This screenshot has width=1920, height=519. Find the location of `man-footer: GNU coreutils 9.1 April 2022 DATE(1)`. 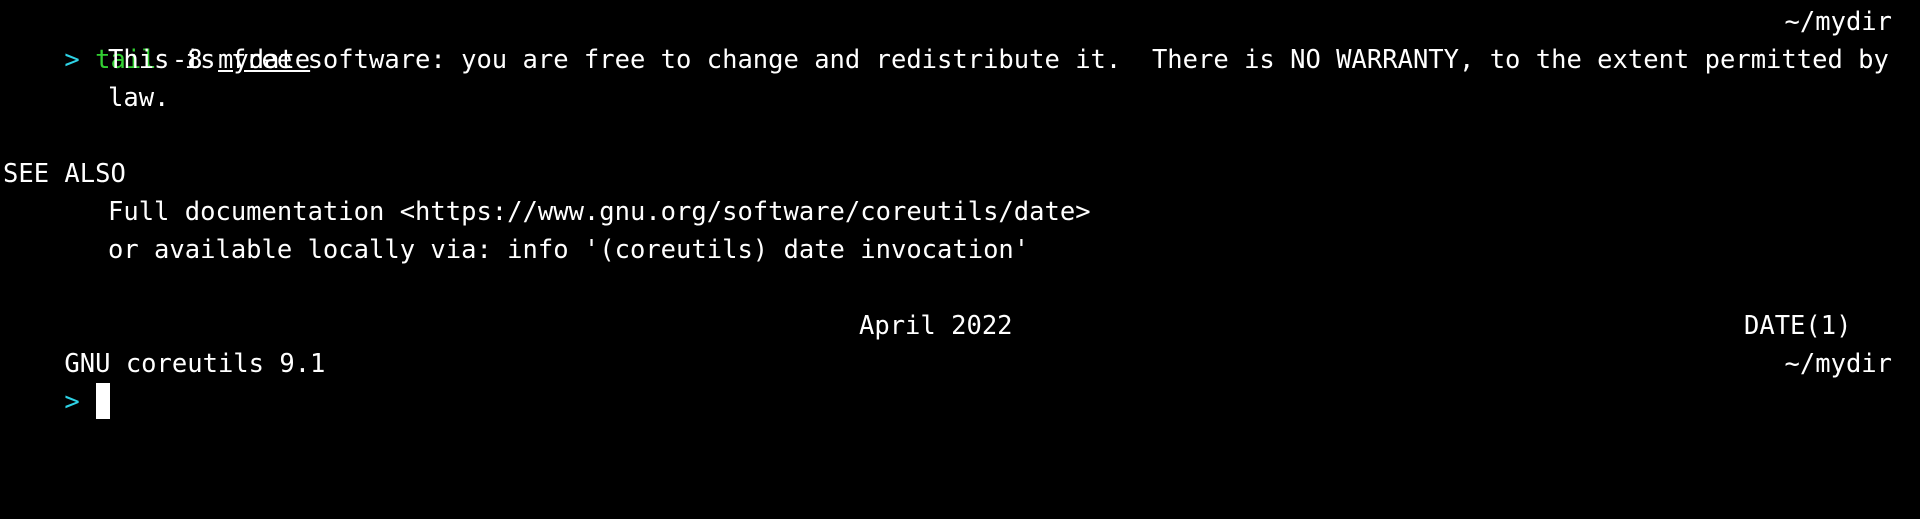

man-footer: GNU coreutils 9.1 April 2022 DATE(1) is located at coordinates (961, 343).